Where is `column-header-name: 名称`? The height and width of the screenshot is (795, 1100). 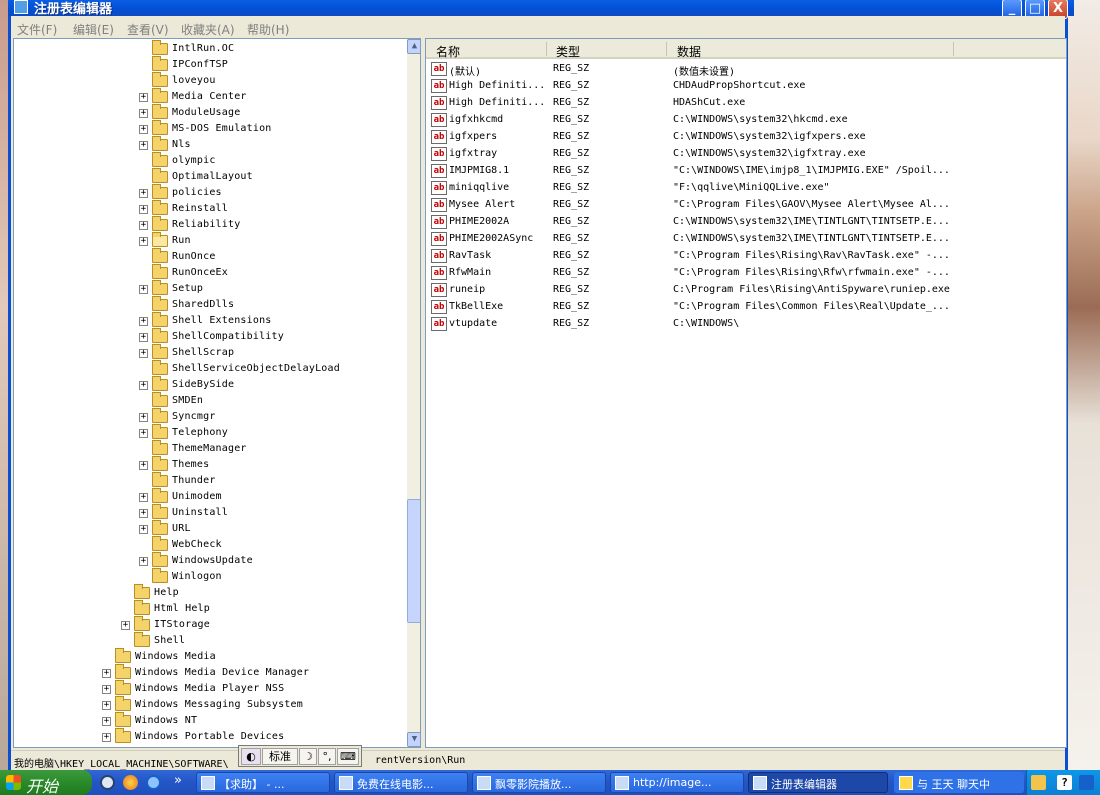
column-header-name: 名称 is located at coordinates (448, 51).